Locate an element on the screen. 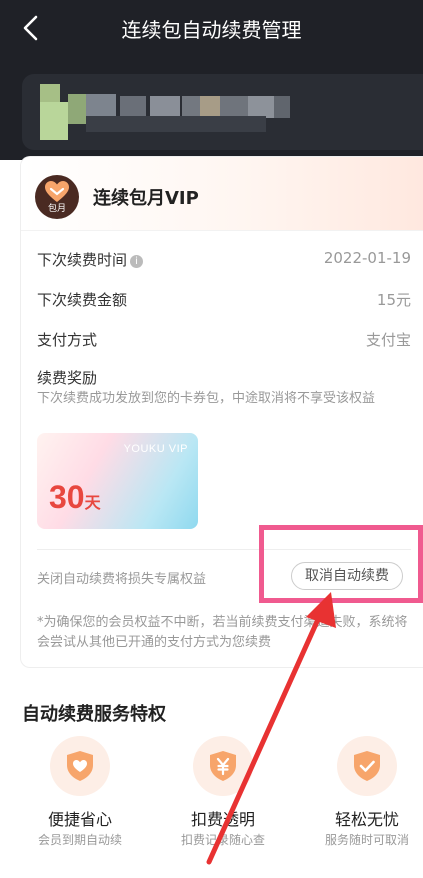 The width and height of the screenshot is (423, 878). highlight-annotation-box is located at coordinates (341, 564).